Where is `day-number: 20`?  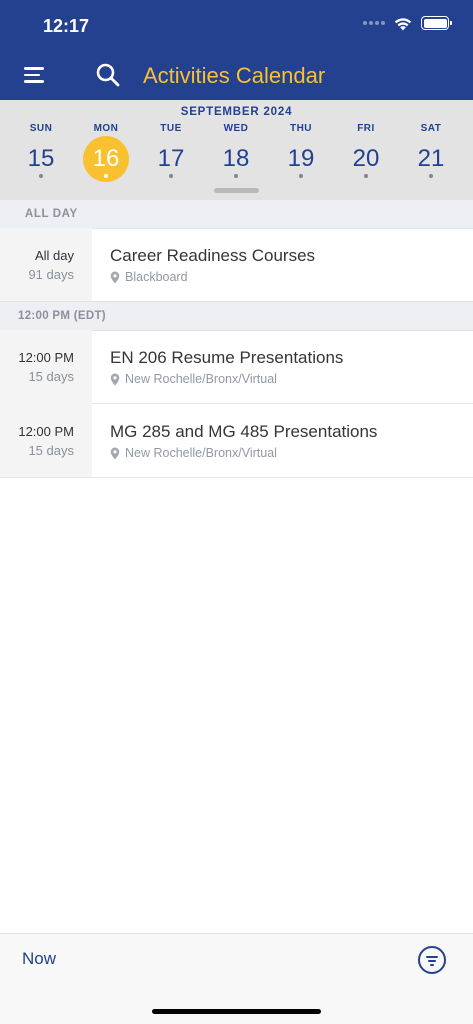
day-number: 20 is located at coordinates (366, 159).